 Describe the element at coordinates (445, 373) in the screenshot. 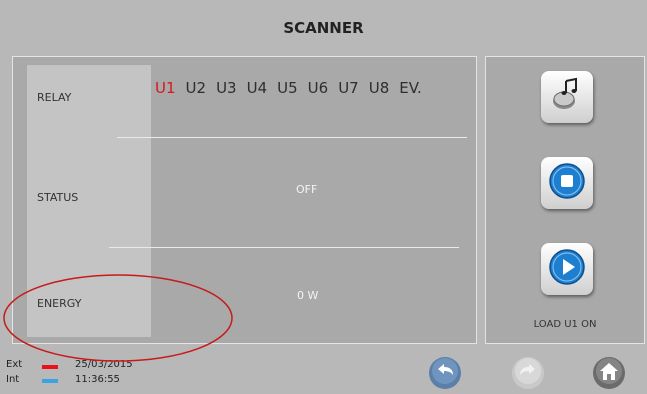

I see `back-button` at that location.